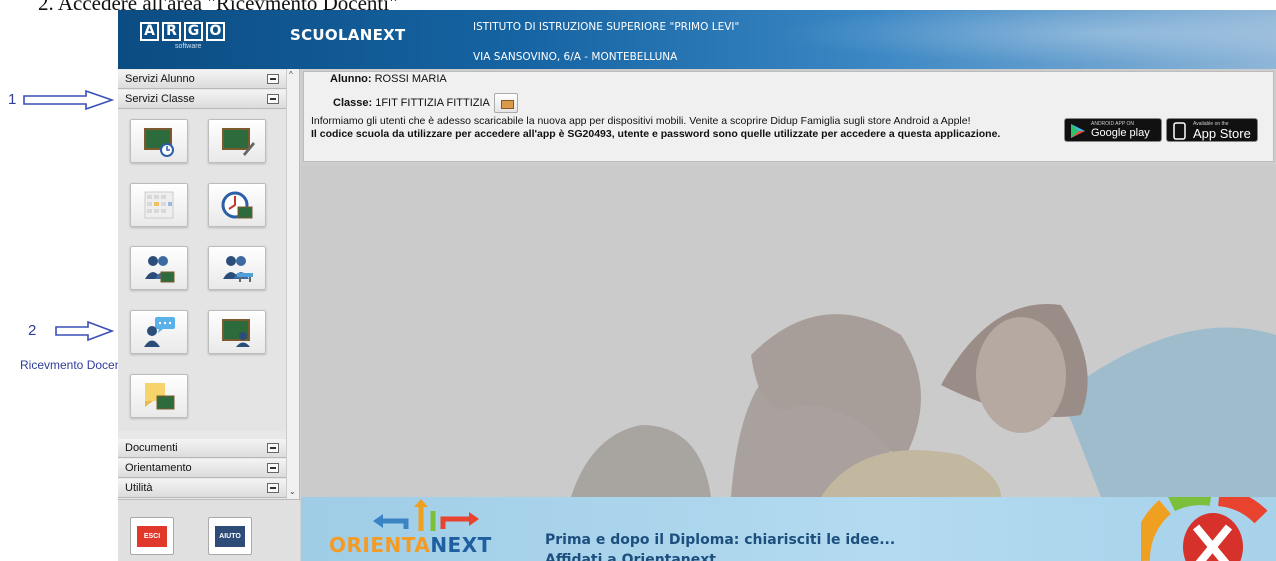 The height and width of the screenshot is (561, 1276). I want to click on phone-icon, so click(1179, 131).